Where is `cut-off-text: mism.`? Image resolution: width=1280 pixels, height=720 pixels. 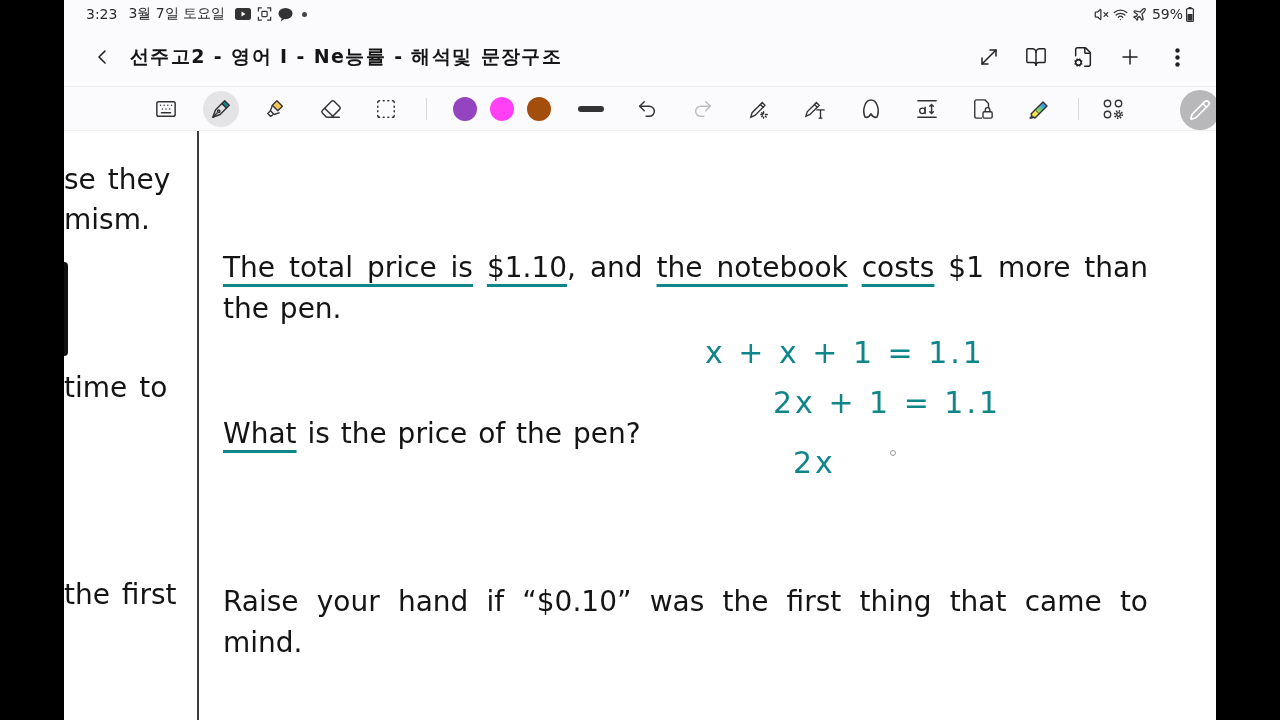
cut-off-text: mism. is located at coordinates (107, 220).